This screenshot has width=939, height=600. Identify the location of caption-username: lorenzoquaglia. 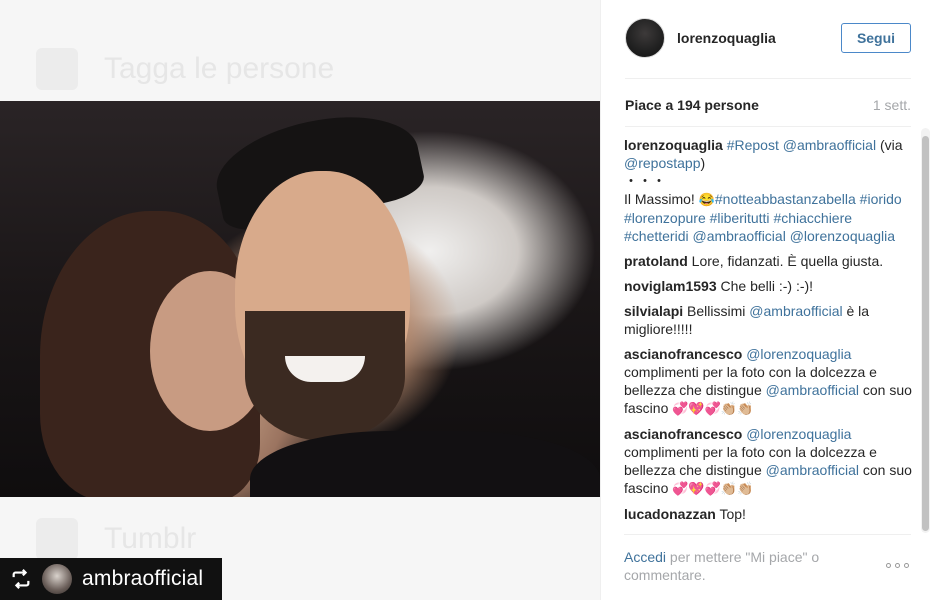
(673, 145).